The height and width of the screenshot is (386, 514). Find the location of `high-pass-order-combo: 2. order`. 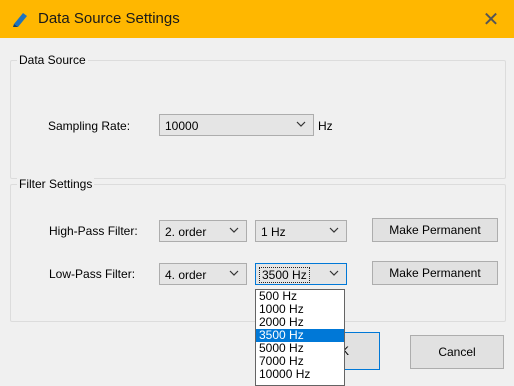

high-pass-order-combo: 2. order is located at coordinates (203, 231).